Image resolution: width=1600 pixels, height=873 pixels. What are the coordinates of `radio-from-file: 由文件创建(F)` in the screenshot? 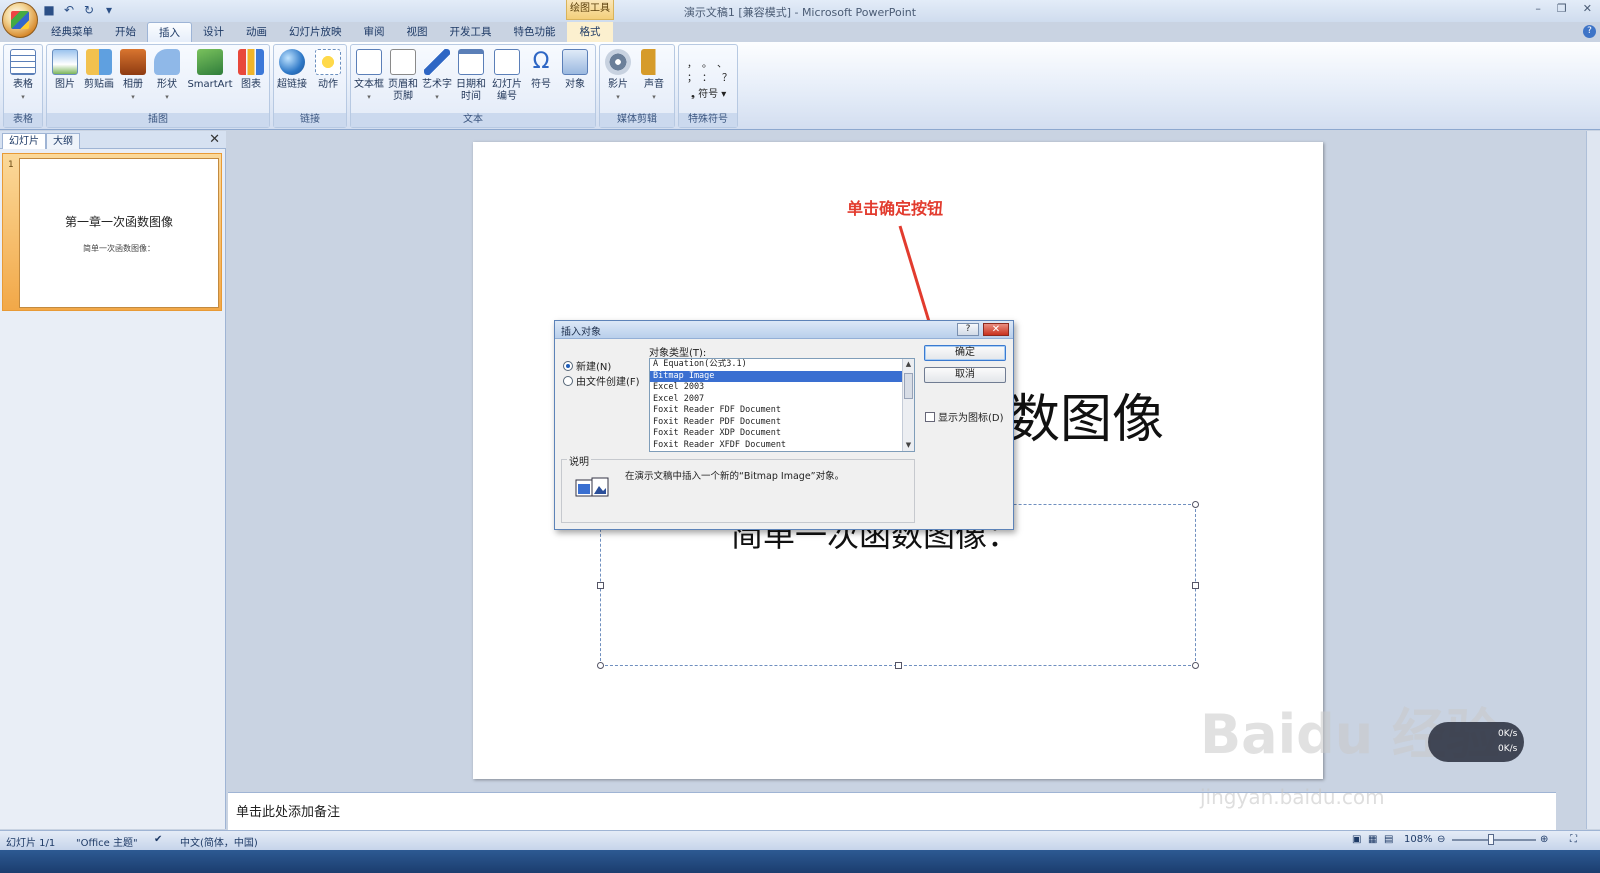 It's located at (601, 380).